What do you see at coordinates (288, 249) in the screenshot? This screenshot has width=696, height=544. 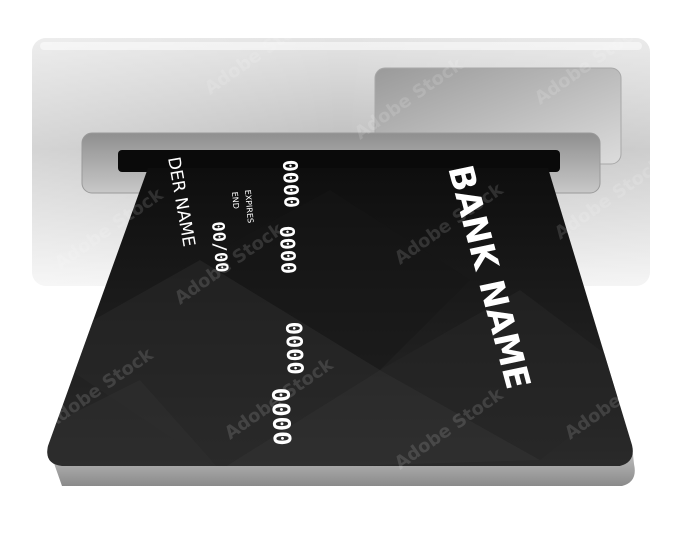 I see `card-number-group-2: 0000` at bounding box center [288, 249].